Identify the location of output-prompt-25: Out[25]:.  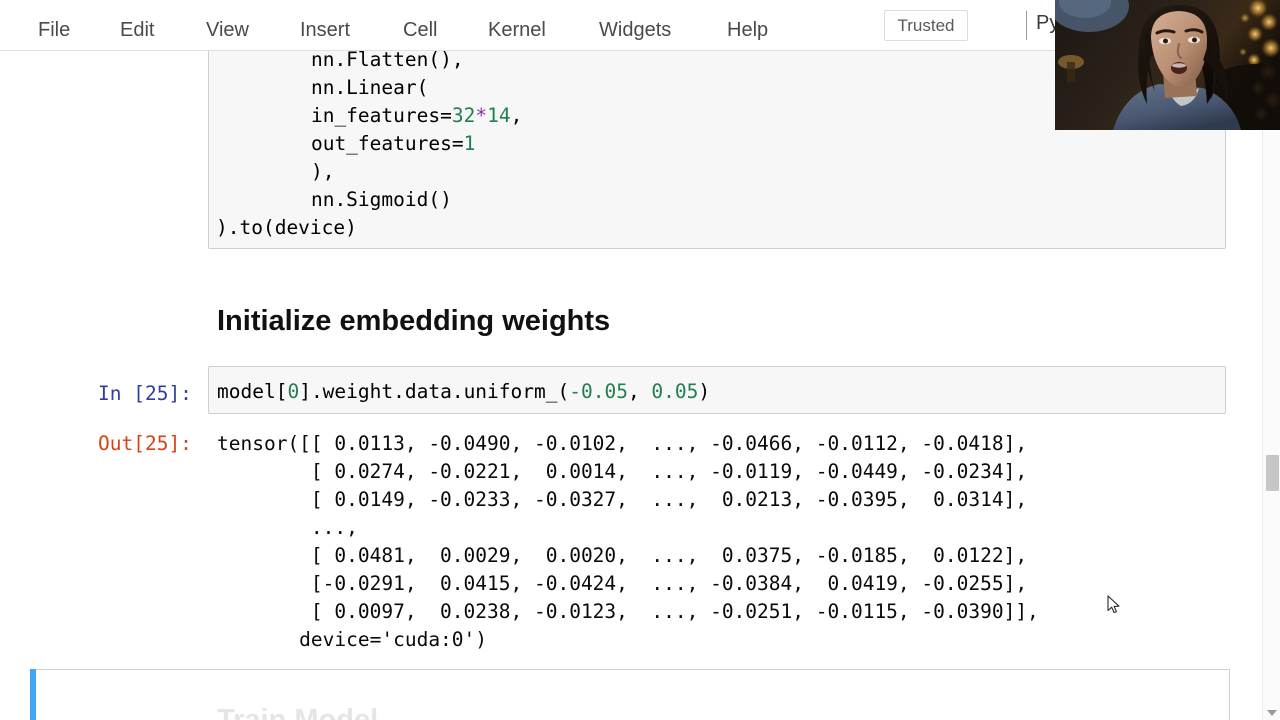
(145, 443).